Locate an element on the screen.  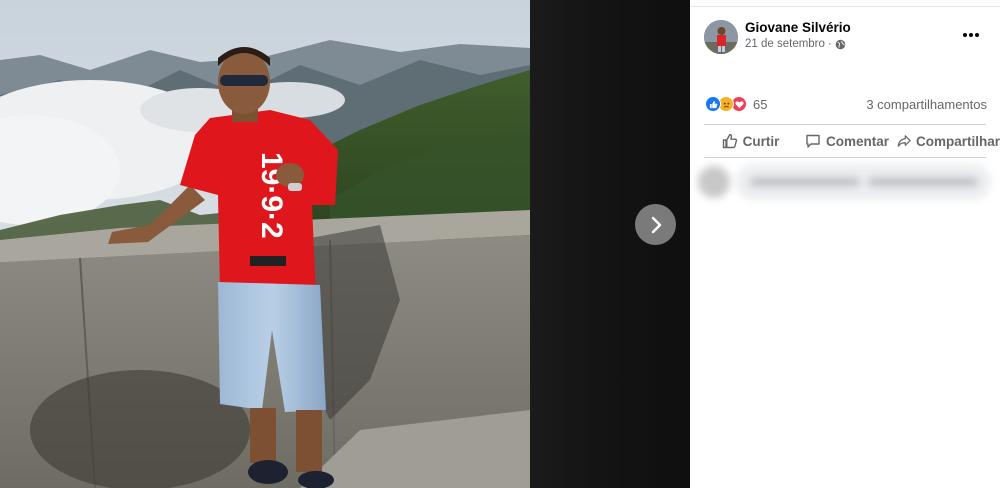
next-photo-button is located at coordinates (655, 224).